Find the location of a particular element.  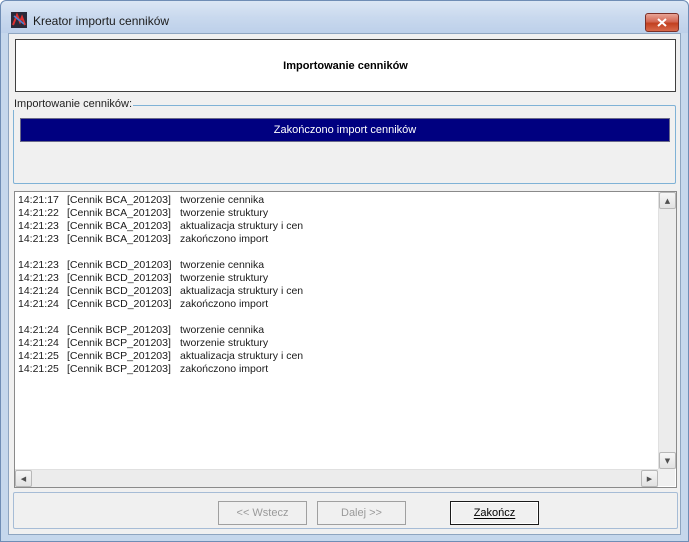

title-bar: Kreator importu cenników is located at coordinates (344, 17).